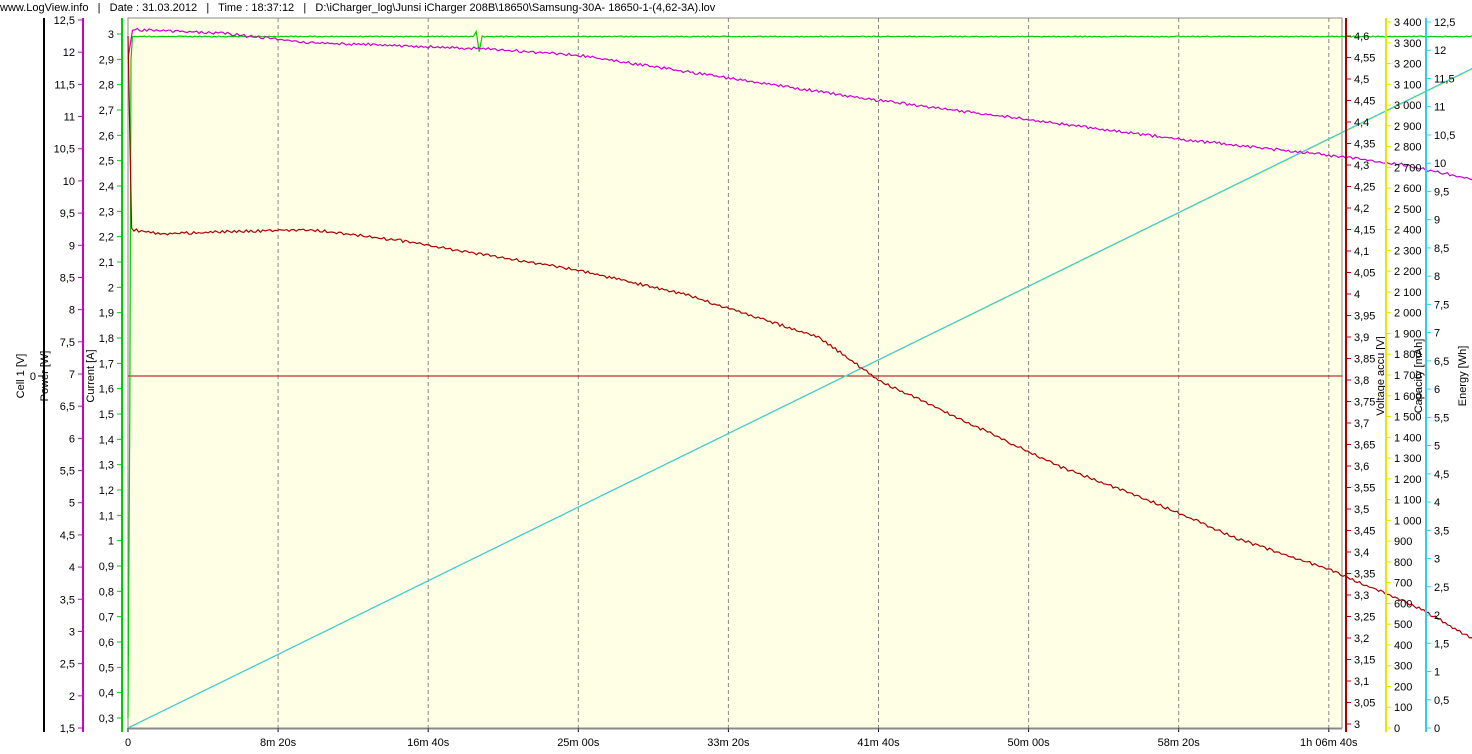  Describe the element at coordinates (106, 466) in the screenshot. I see `current-axis-tick-label: 1,3` at that location.